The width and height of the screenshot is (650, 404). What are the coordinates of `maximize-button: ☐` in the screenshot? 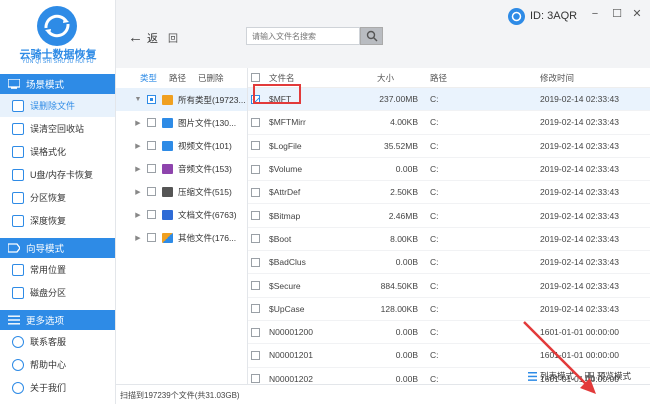 It's located at (617, 14).